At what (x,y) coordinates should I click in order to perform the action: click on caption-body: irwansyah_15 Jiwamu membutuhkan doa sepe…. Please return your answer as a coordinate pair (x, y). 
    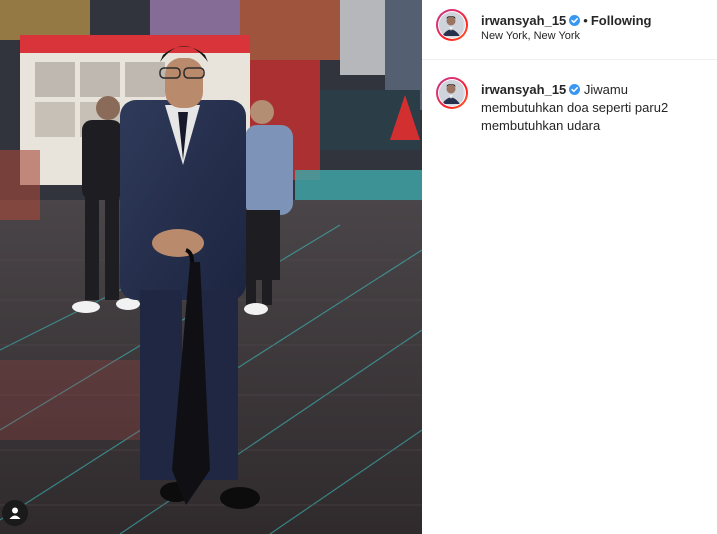
    Looking at the image, I should click on (591, 108).